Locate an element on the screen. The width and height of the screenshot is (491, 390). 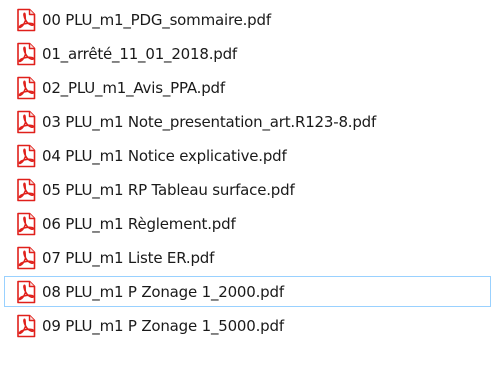
file-row: 02_PLU_m1_Avis_PPA.pdf is located at coordinates (247, 87).